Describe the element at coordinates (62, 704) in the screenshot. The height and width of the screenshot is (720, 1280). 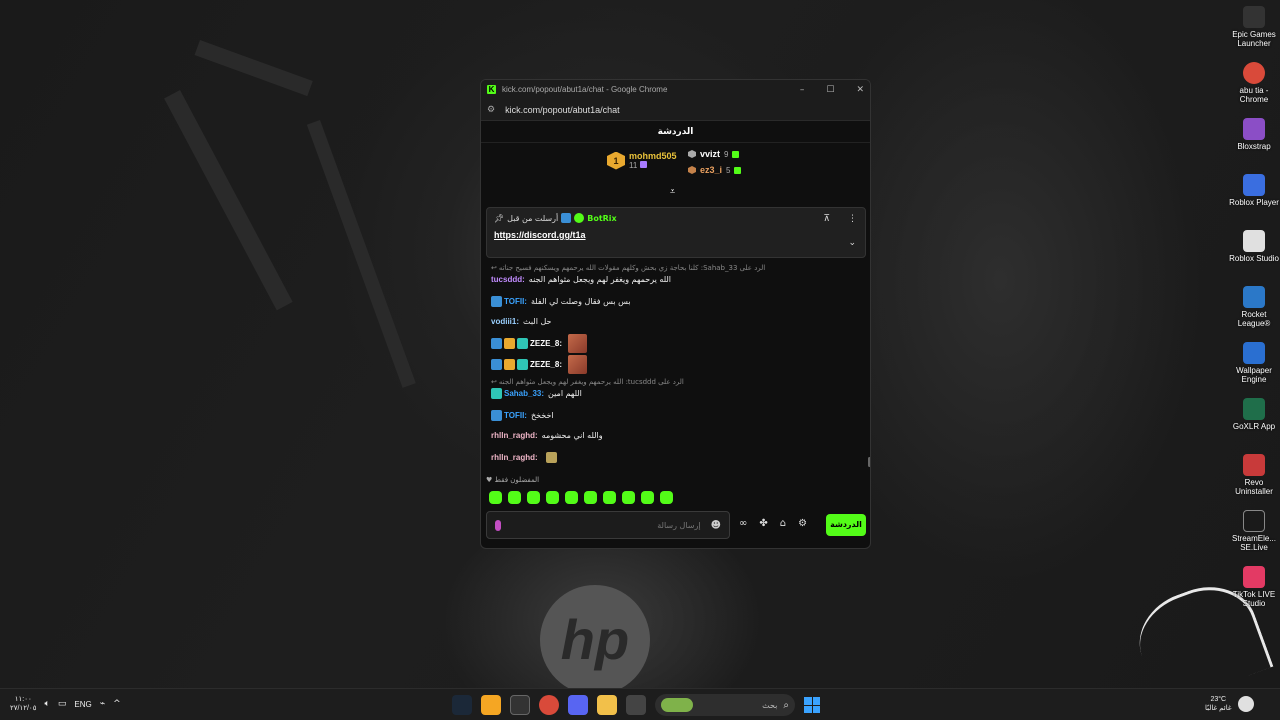
I see `battery-icon: ▭` at that location.